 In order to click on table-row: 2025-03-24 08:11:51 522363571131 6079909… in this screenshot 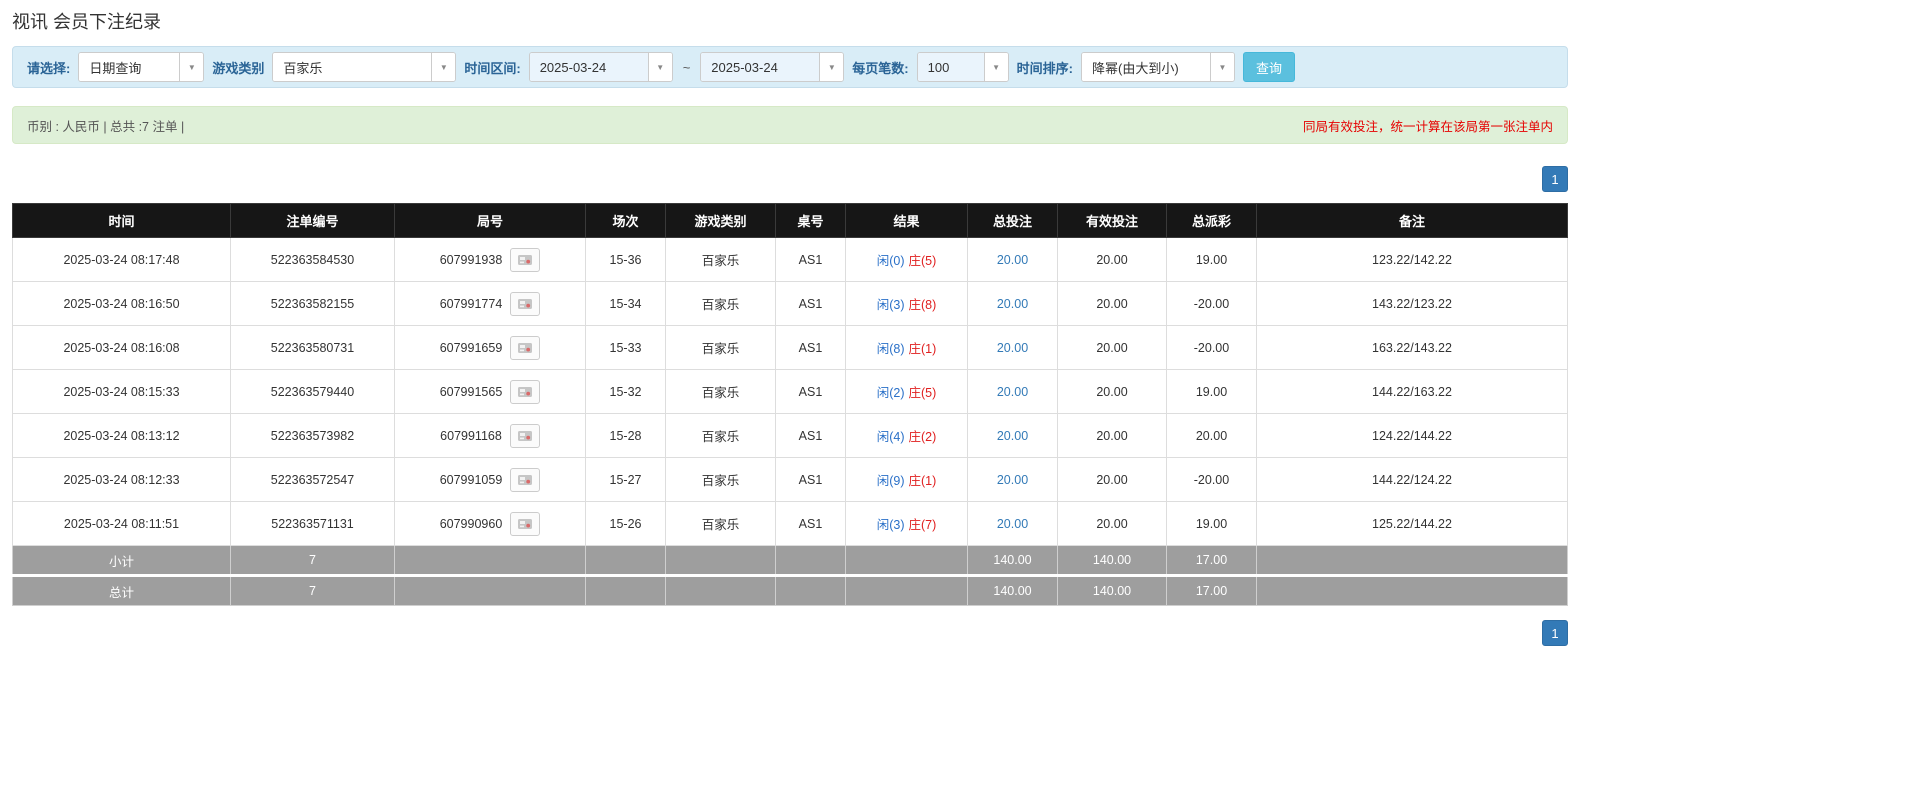, I will do `click(790, 523)`.